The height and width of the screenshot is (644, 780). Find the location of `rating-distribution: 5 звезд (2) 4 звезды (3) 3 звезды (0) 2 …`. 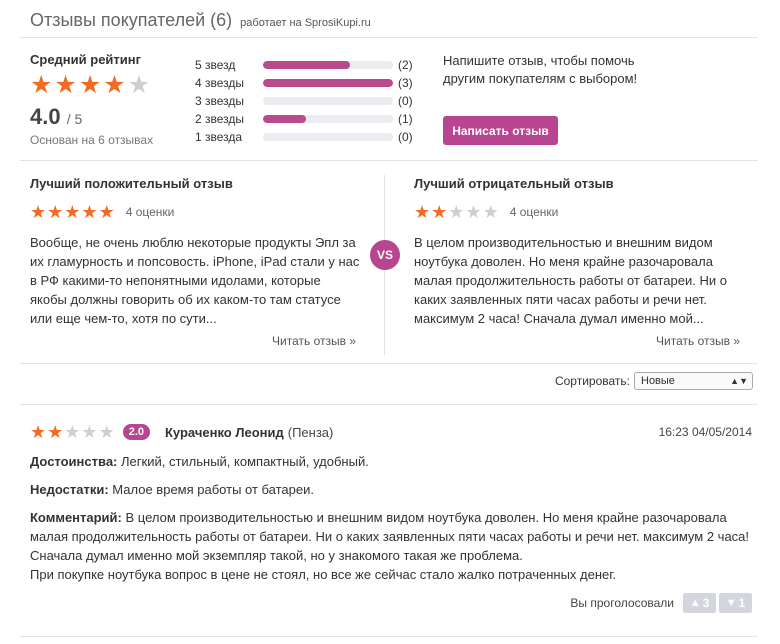

rating-distribution: 5 звезд (2) 4 звезды (3) 3 звезды (0) 2 … is located at coordinates (304, 101).